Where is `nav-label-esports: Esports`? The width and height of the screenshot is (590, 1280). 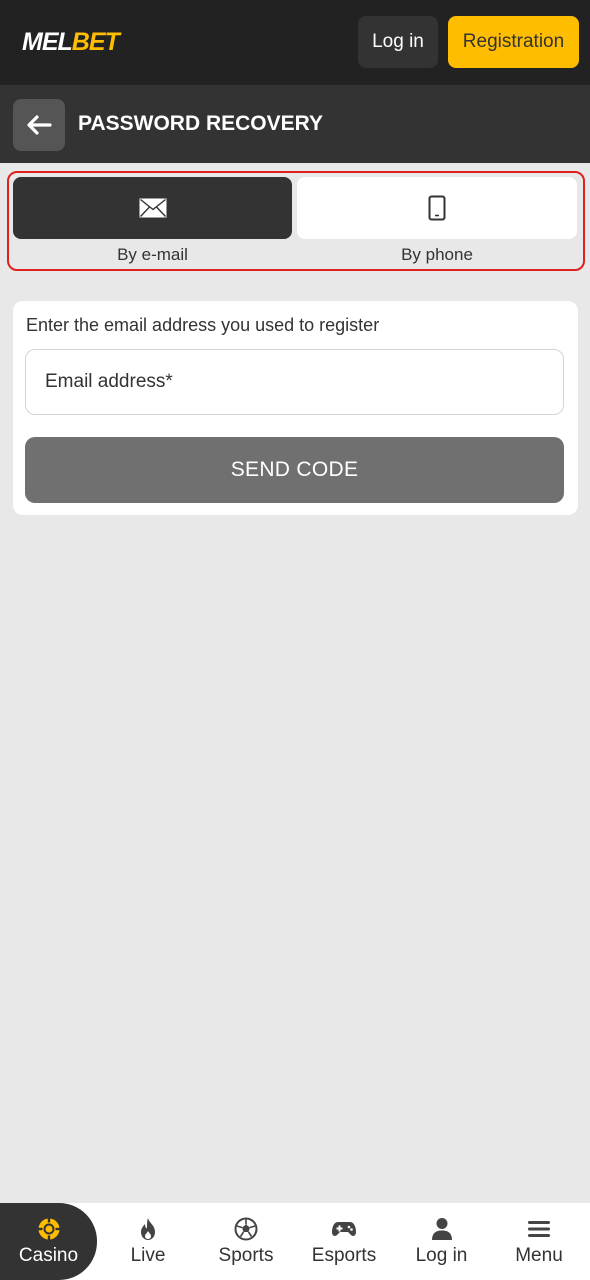 nav-label-esports: Esports is located at coordinates (344, 1255).